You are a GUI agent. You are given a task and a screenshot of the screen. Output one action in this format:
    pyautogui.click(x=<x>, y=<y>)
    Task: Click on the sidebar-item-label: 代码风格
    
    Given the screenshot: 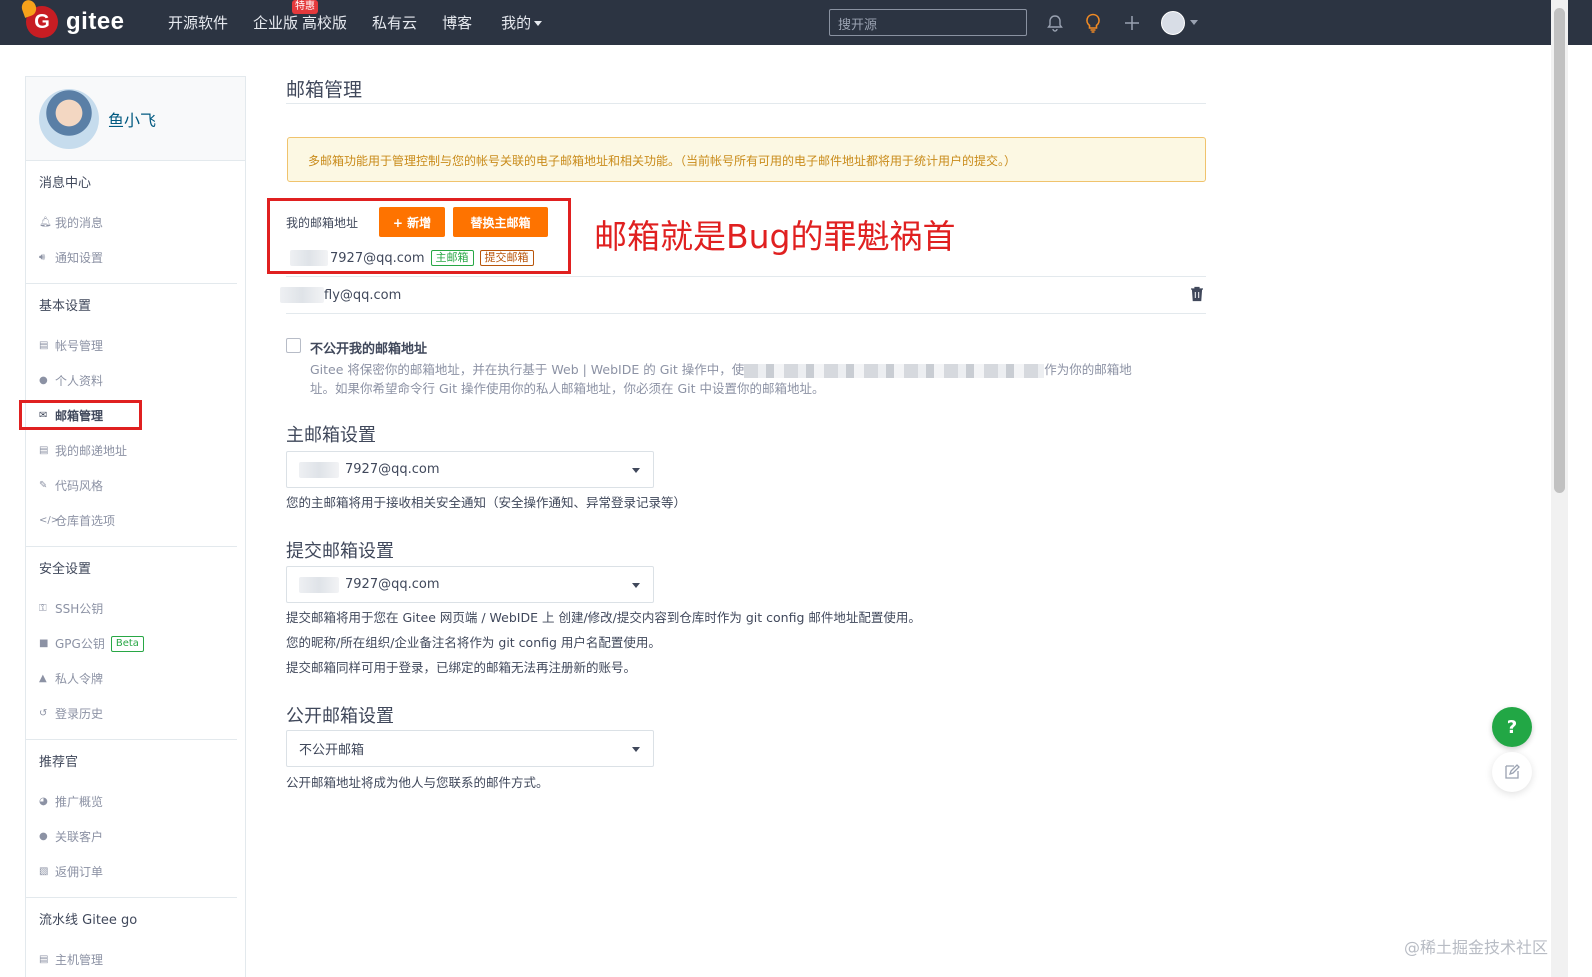 What is the action you would take?
    pyautogui.click(x=79, y=486)
    